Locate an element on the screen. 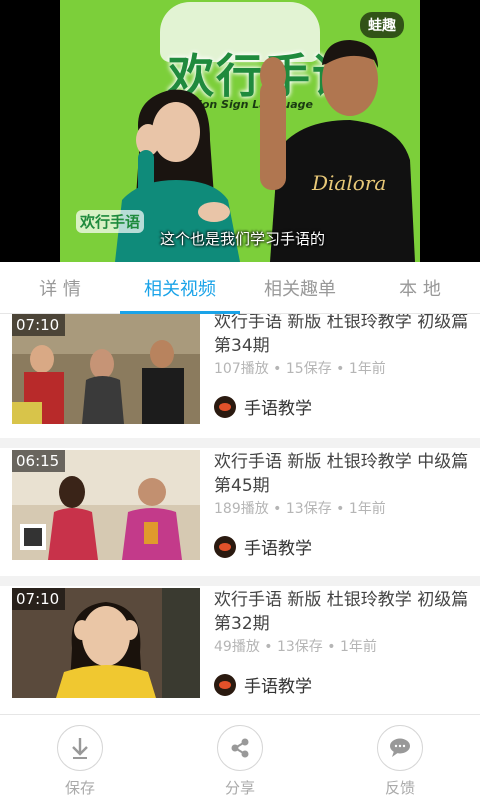 Image resolution: width=480 pixels, height=800 pixels. tab-related-videos: 相关视频 is located at coordinates (180, 288).